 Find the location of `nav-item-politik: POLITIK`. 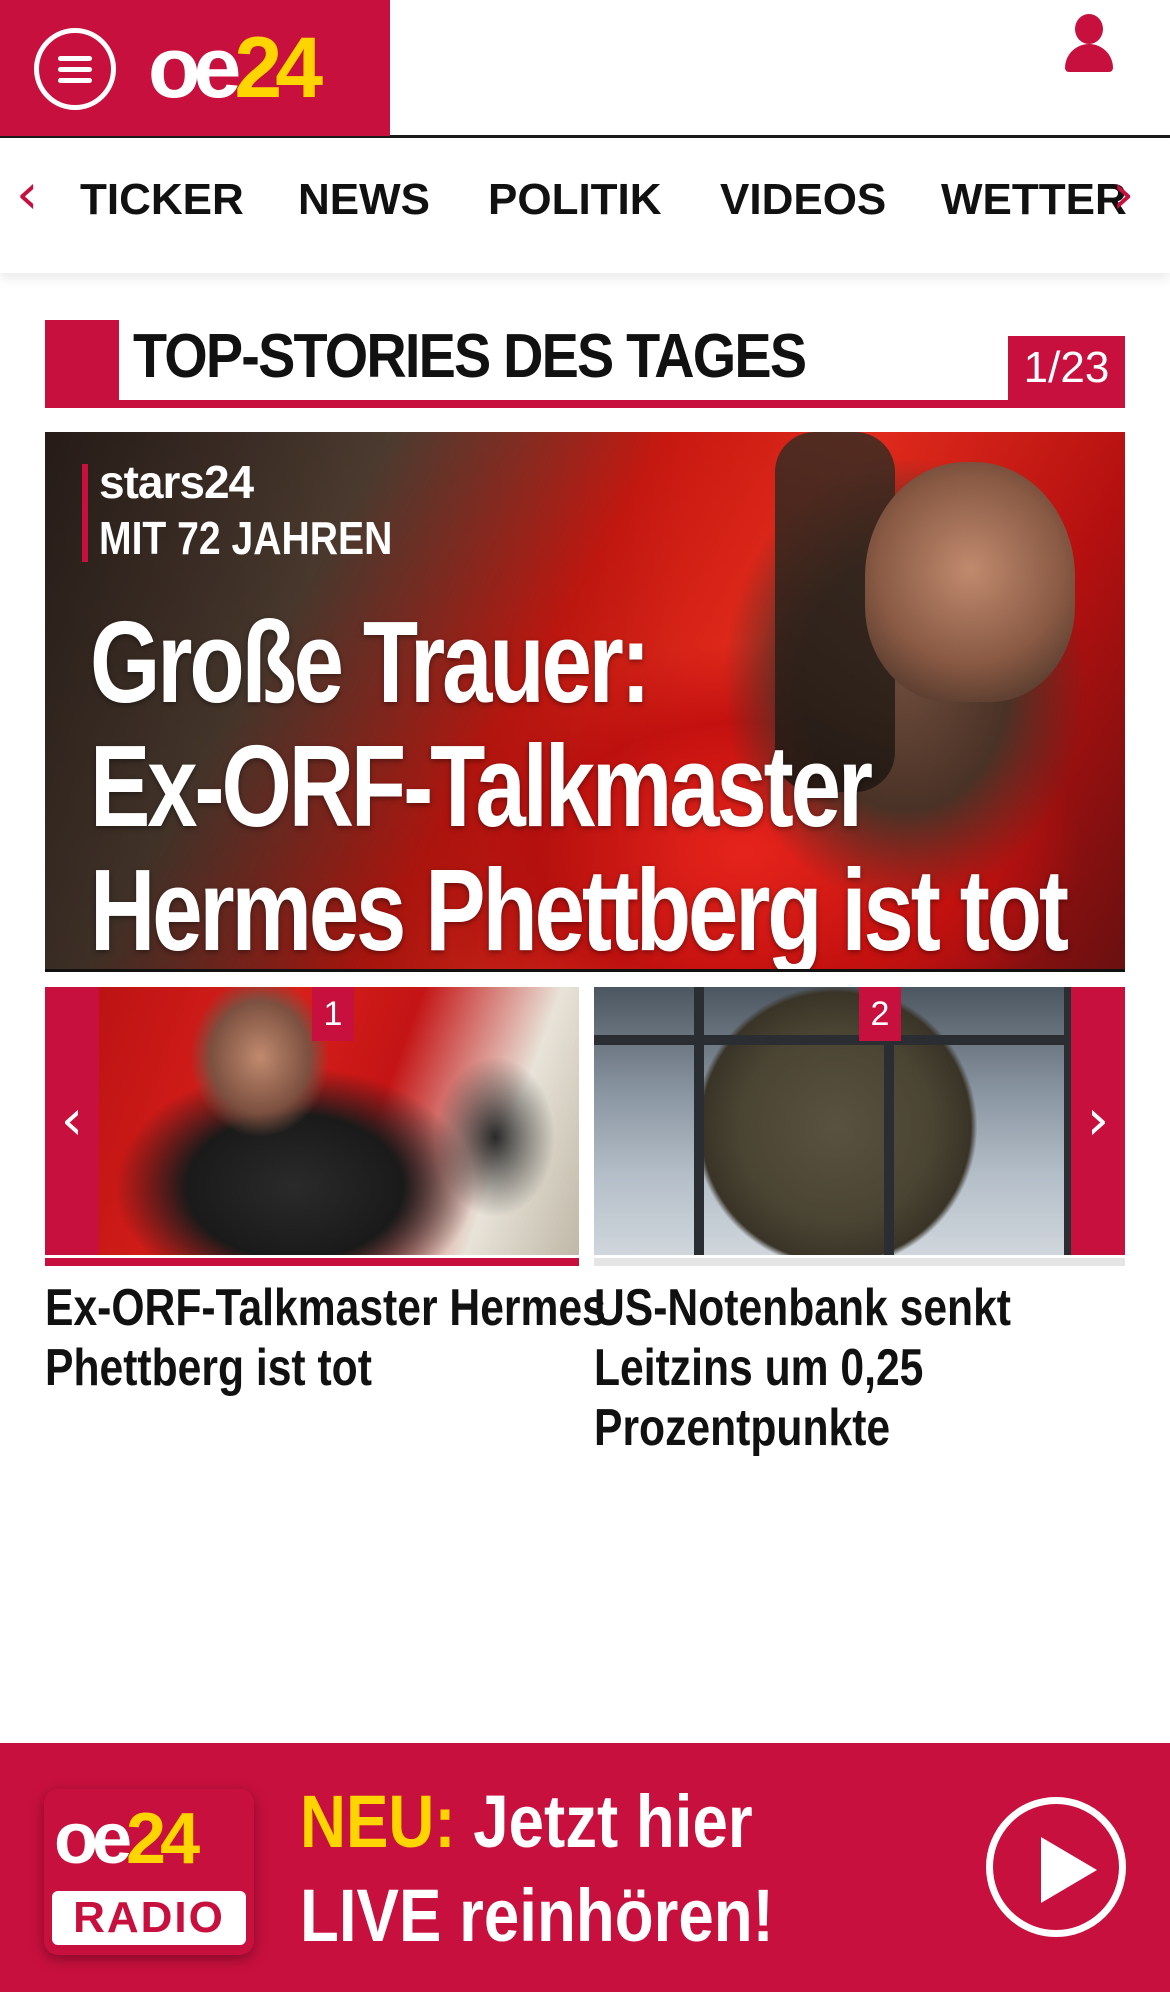

nav-item-politik: POLITIK is located at coordinates (575, 200).